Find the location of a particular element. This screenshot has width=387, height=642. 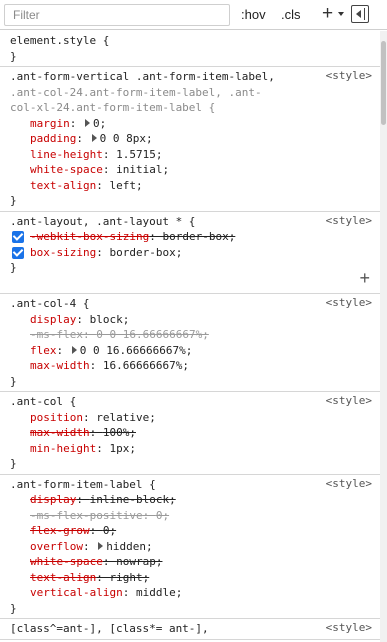

property-value: 100%; is located at coordinates (119, 432).